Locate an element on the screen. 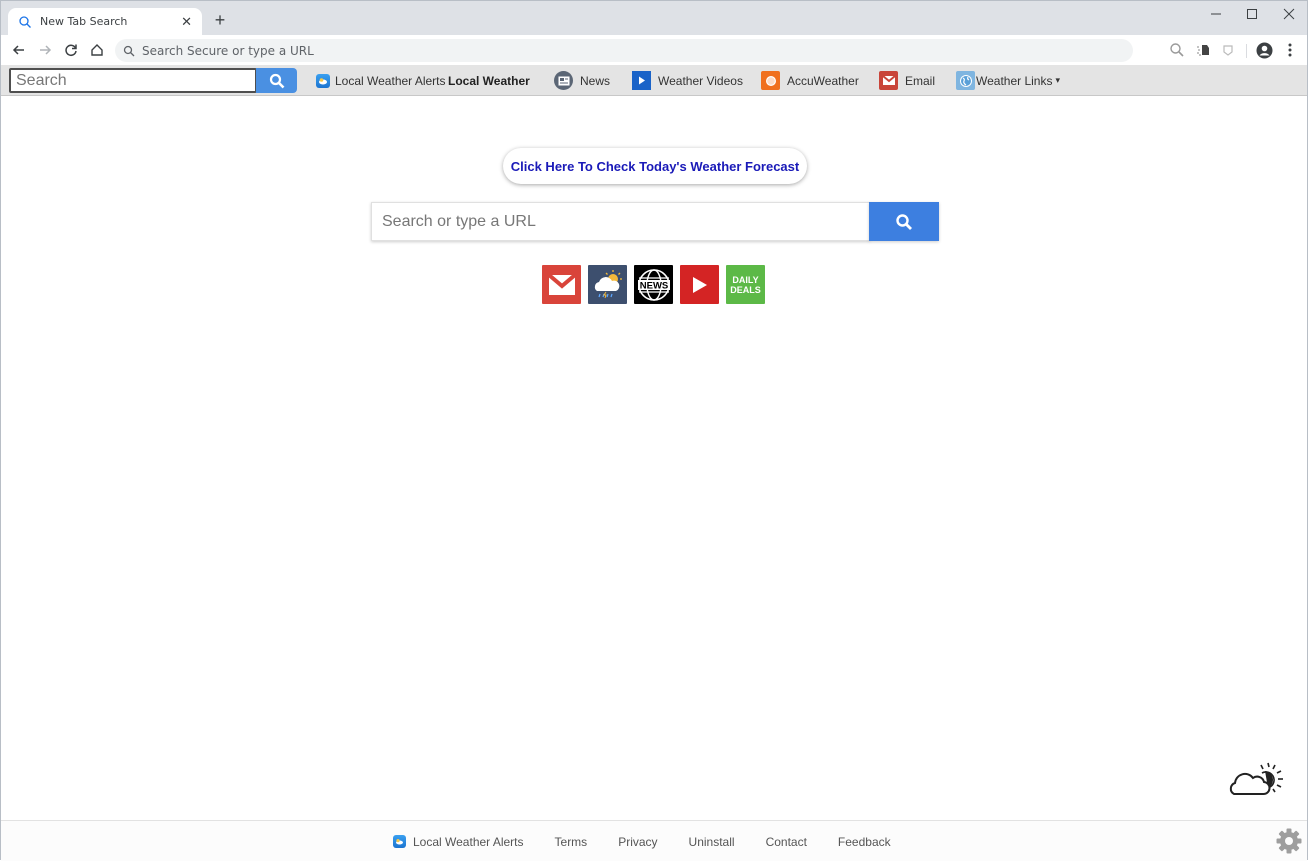 Image resolution: width=1308 pixels, height=862 pixels. toolbar-label: Local Weather Alerts is located at coordinates (390, 80).